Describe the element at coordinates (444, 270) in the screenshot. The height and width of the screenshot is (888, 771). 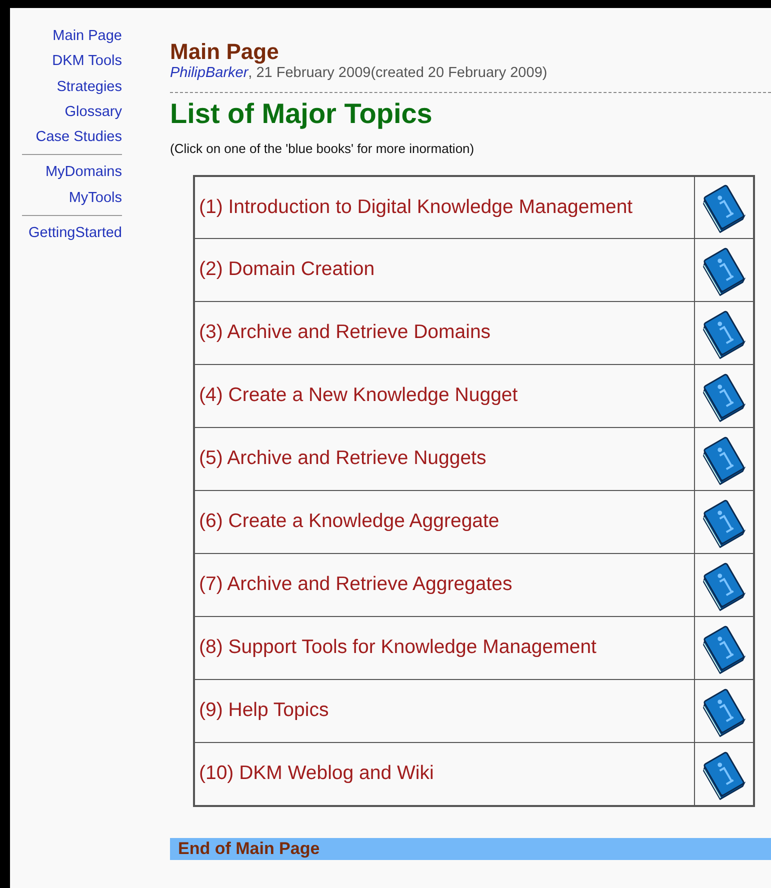
I see `topic-link: (2) Domain Creation` at that location.